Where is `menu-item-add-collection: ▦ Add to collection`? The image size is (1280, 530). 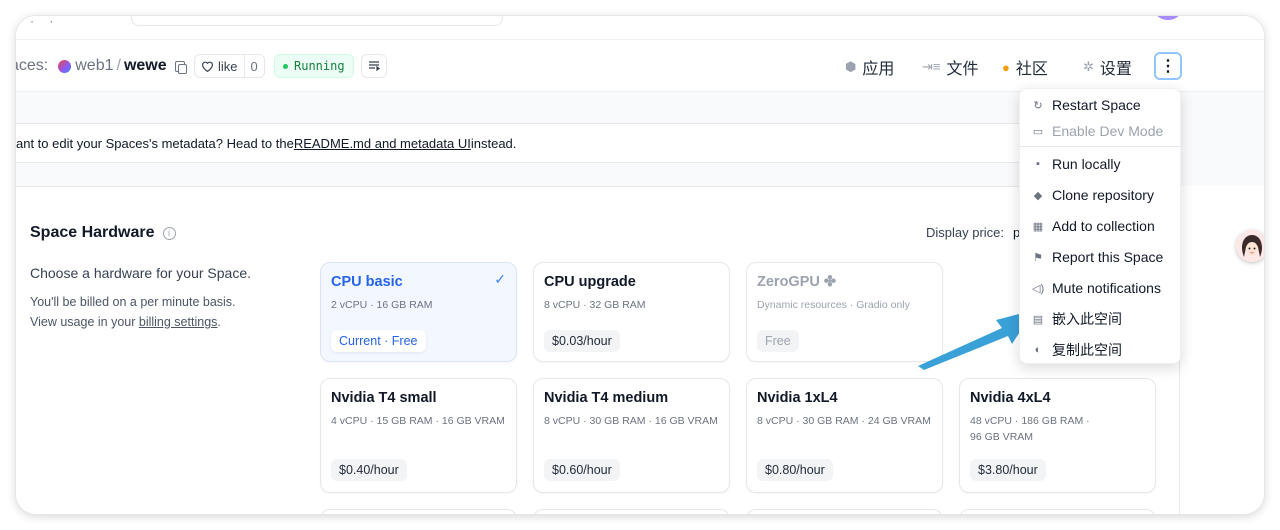 menu-item-add-collection: ▦ Add to collection is located at coordinates (1101, 226).